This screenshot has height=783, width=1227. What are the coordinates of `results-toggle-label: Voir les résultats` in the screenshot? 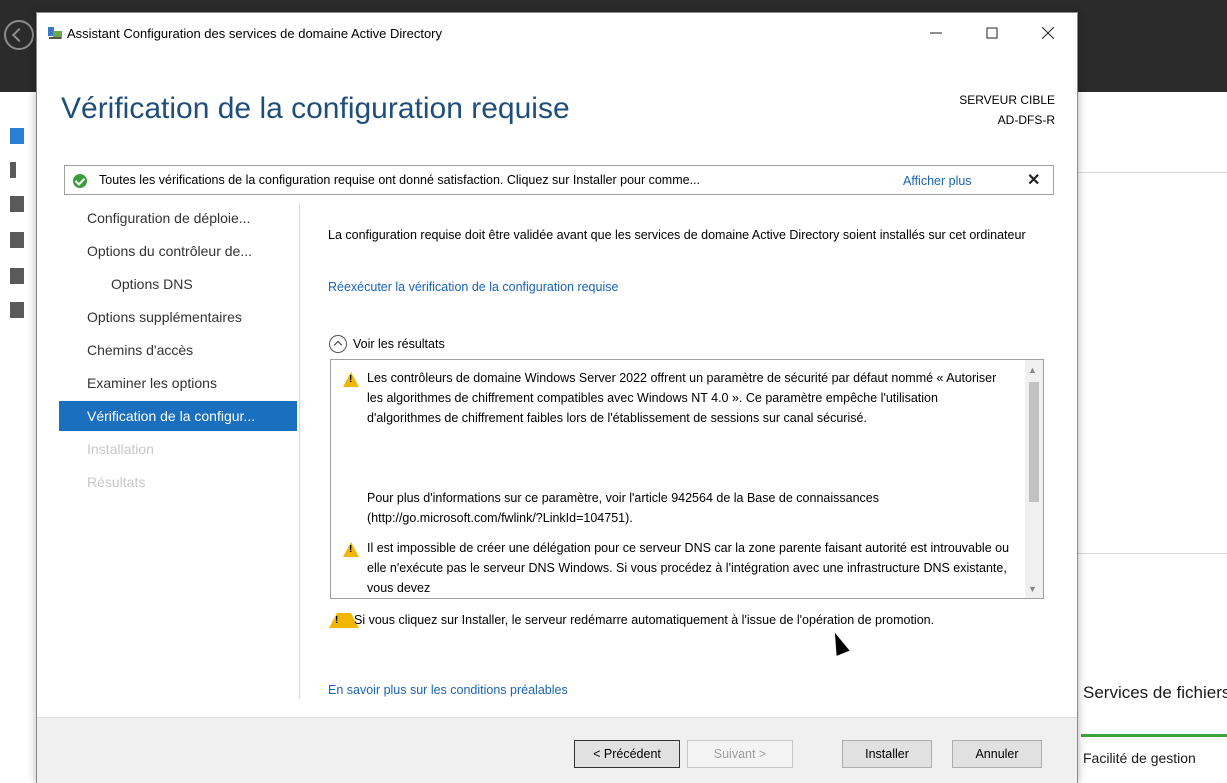 It's located at (399, 344).